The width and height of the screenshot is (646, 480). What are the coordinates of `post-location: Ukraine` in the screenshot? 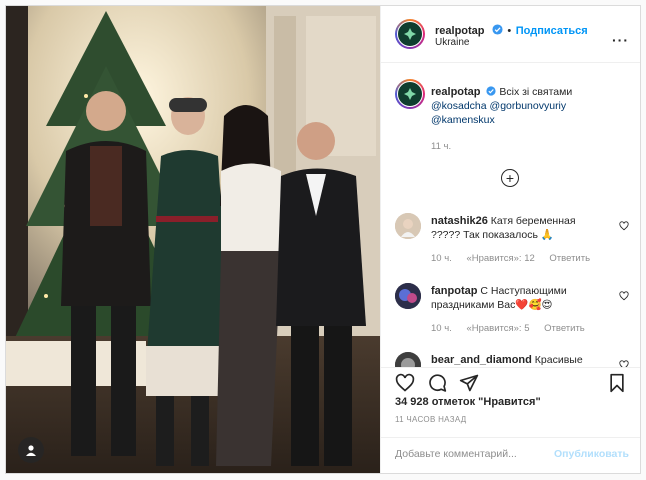 It's located at (452, 42).